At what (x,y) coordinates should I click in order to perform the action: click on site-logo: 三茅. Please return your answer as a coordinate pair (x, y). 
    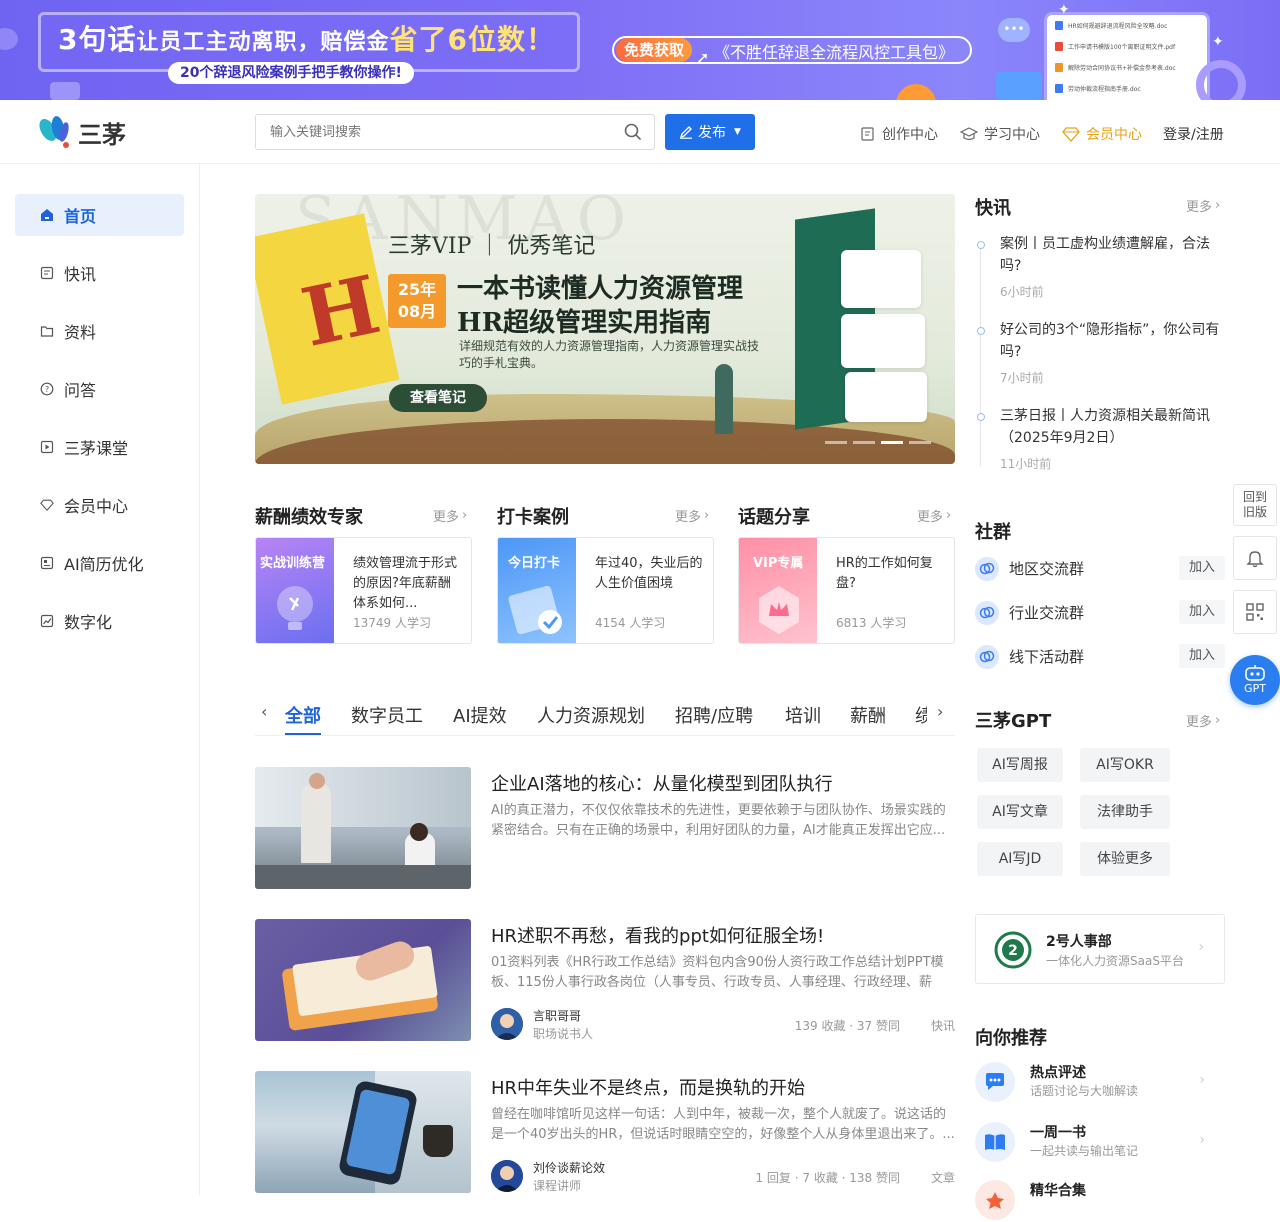
    Looking at the image, I should click on (82, 132).